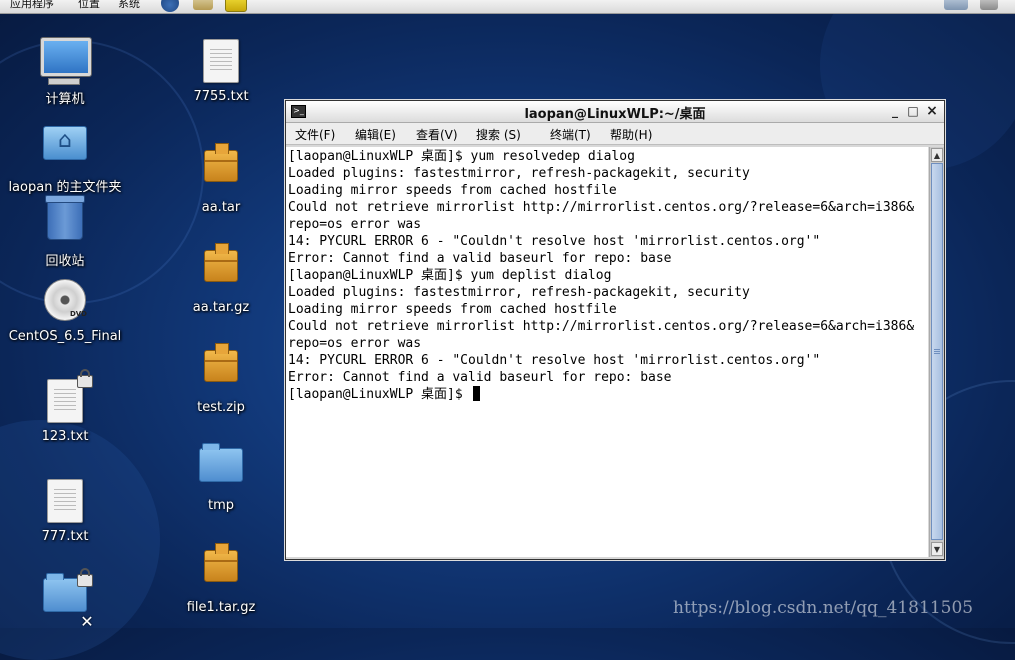 The image size is (1015, 660). I want to click on network-icon, so click(956, 5).